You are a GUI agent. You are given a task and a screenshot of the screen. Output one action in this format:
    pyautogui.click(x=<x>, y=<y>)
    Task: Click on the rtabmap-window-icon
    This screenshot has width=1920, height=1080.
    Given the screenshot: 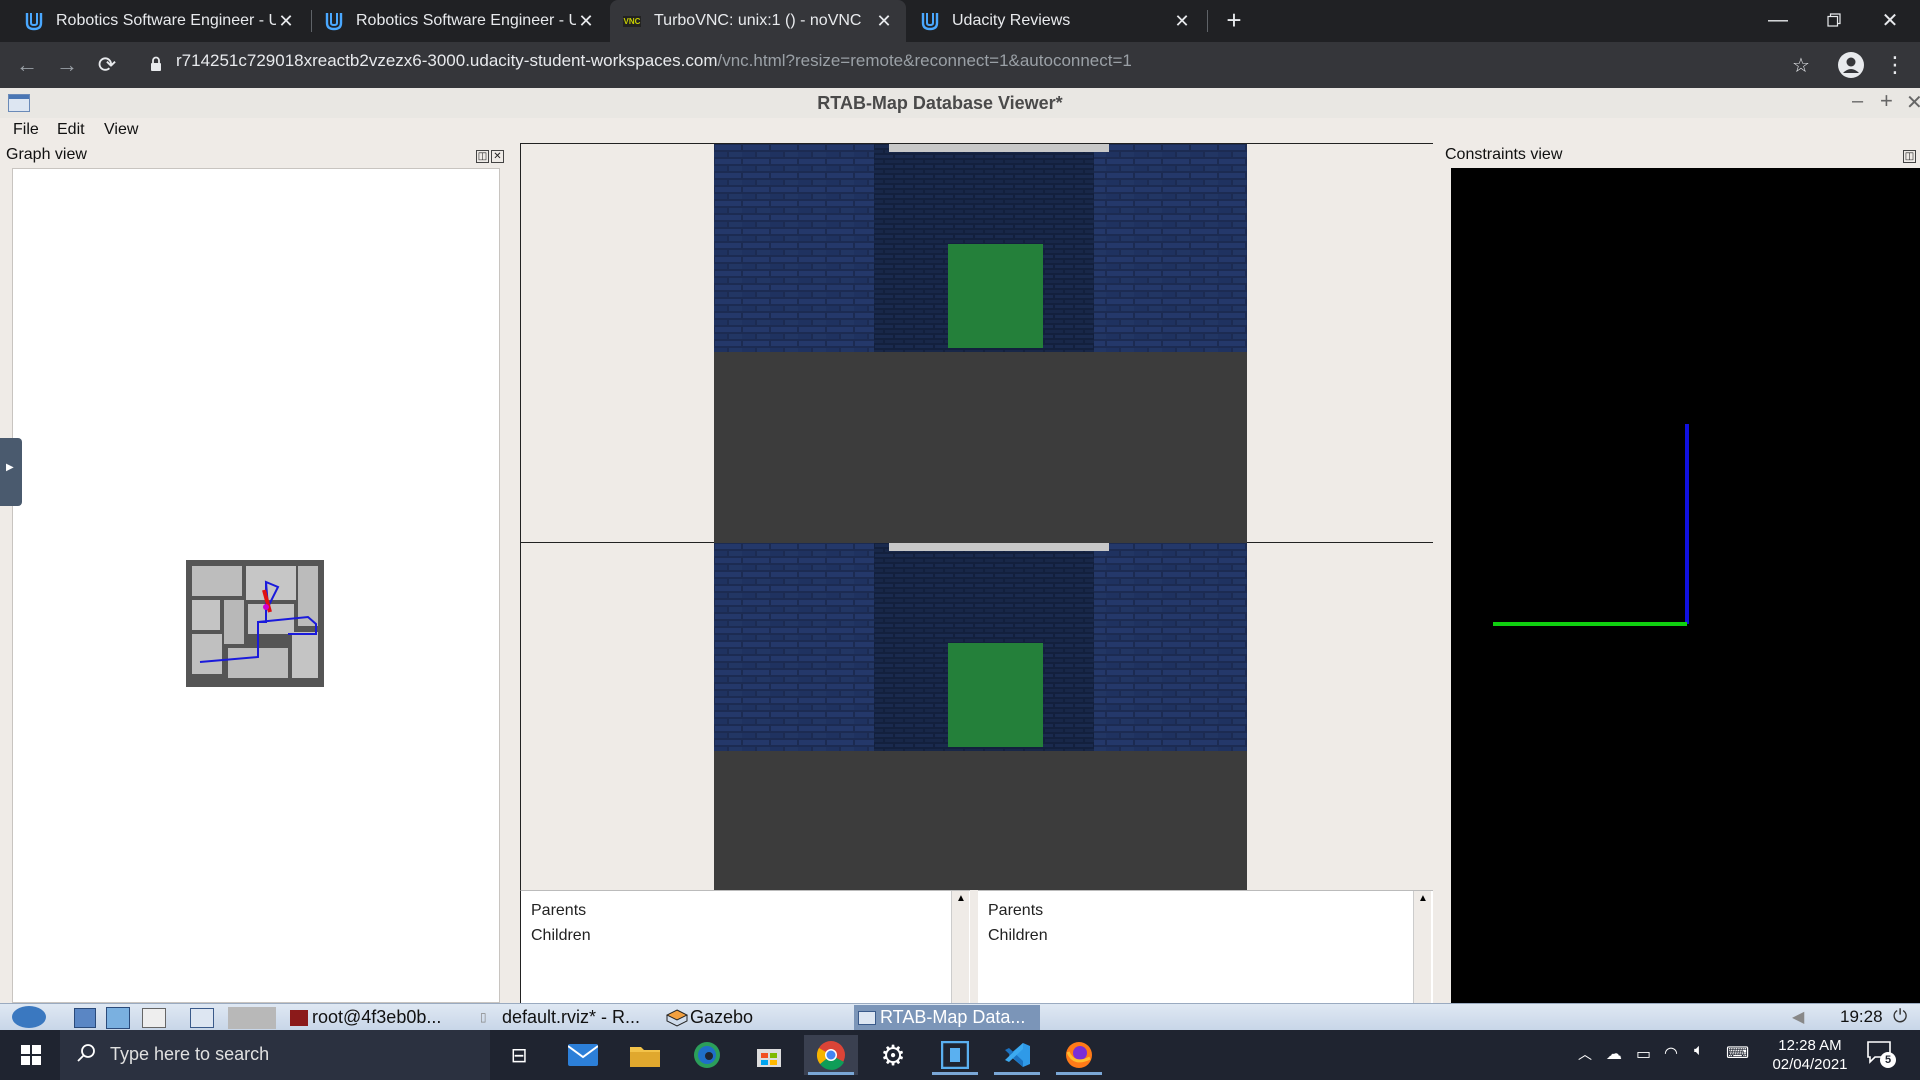 What is the action you would take?
    pyautogui.click(x=867, y=1017)
    